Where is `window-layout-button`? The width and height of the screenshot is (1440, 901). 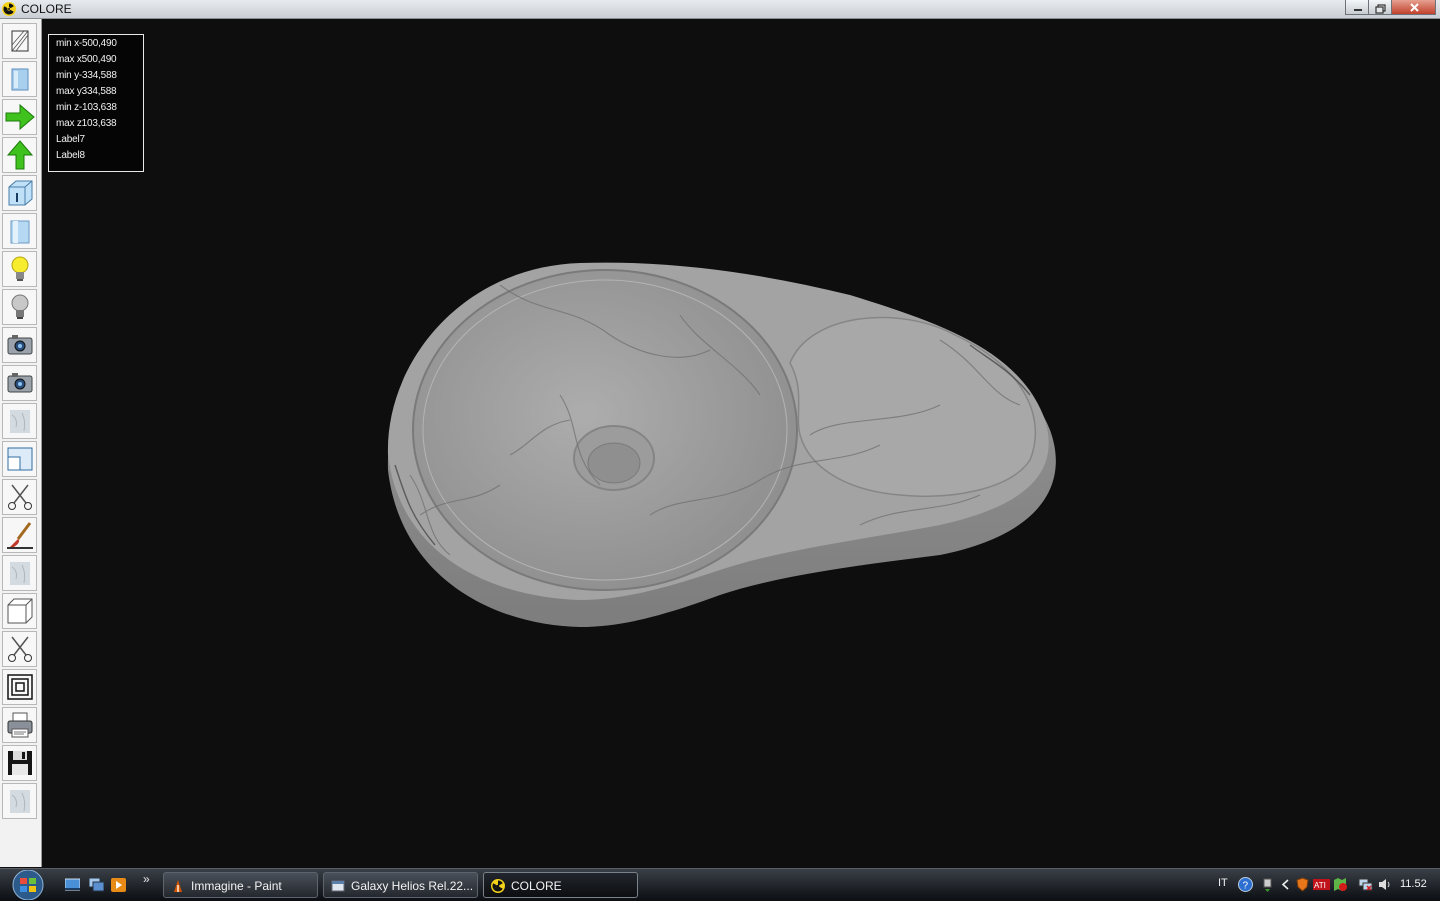
window-layout-button is located at coordinates (19, 459).